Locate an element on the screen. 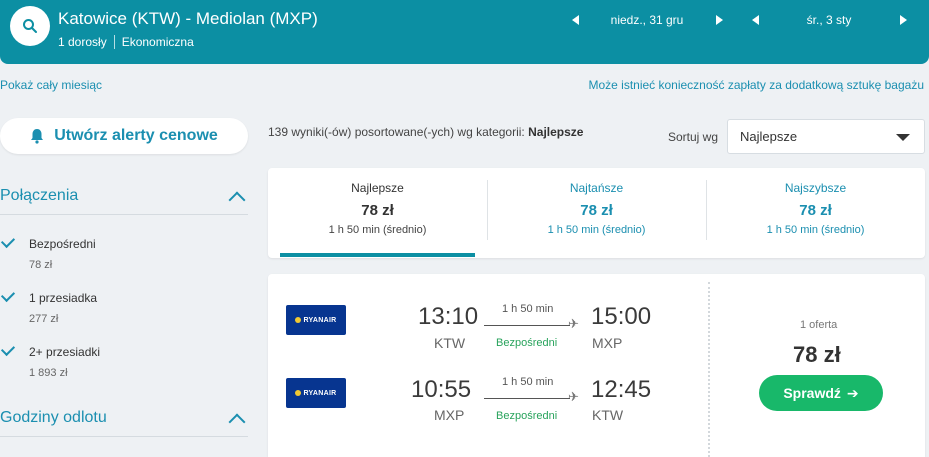  filter-price: 1 893 zł is located at coordinates (48, 373).